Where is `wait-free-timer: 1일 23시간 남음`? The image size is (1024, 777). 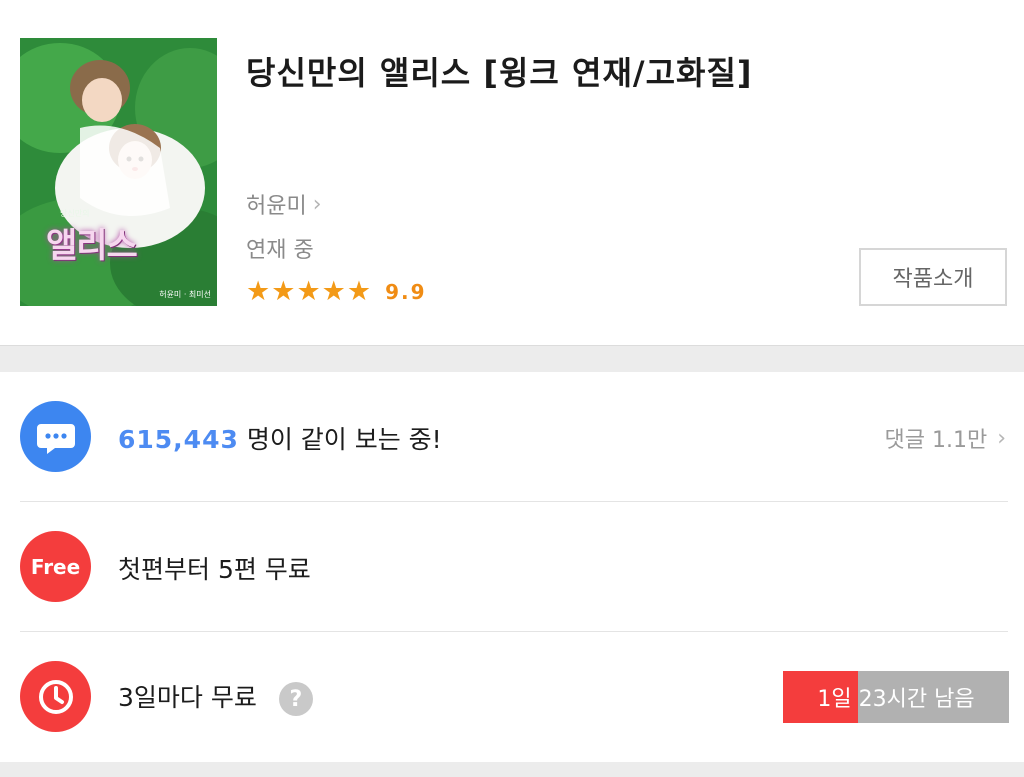
wait-free-timer: 1일 23시간 남음 is located at coordinates (896, 697).